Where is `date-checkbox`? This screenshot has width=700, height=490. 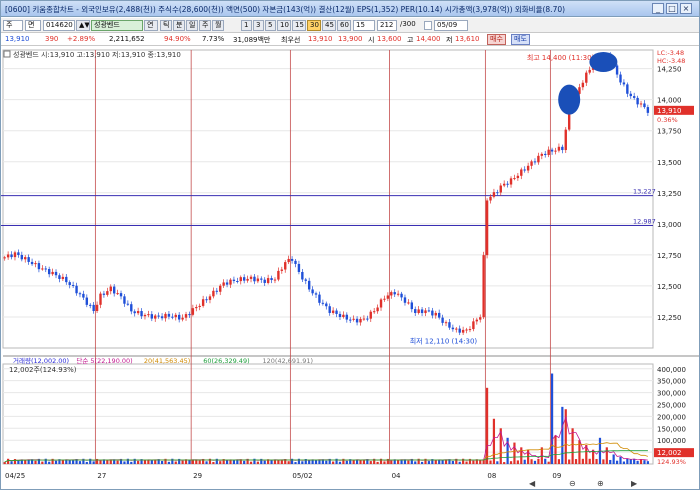 date-checkbox is located at coordinates (428, 25).